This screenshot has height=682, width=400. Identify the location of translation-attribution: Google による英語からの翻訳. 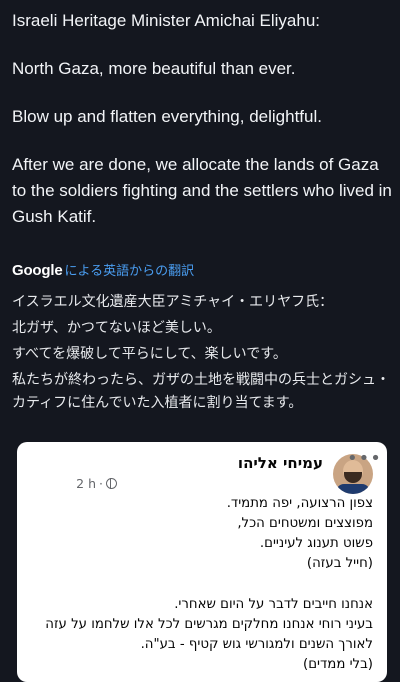
(103, 270).